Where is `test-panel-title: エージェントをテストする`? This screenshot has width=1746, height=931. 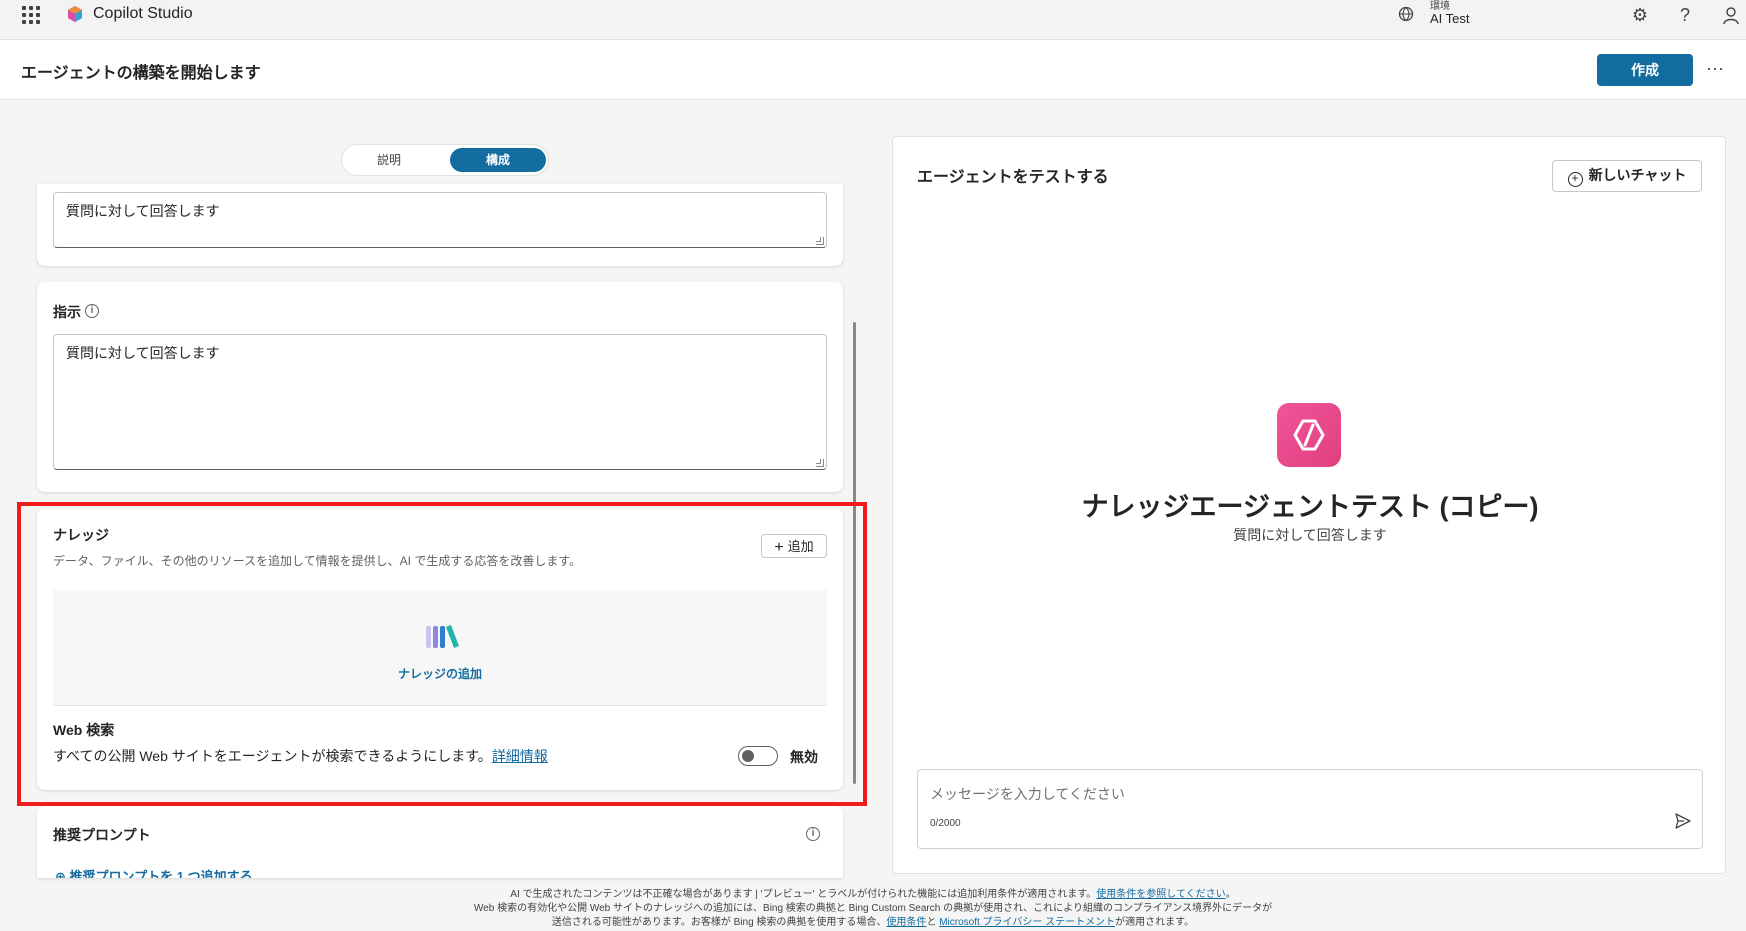
test-panel-title: エージェントをテストする is located at coordinates (1013, 177).